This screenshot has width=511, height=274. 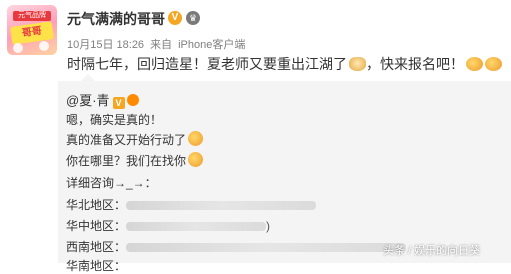 I want to click on repost-line: 你在哪里？我们在找你, so click(x=135, y=160).